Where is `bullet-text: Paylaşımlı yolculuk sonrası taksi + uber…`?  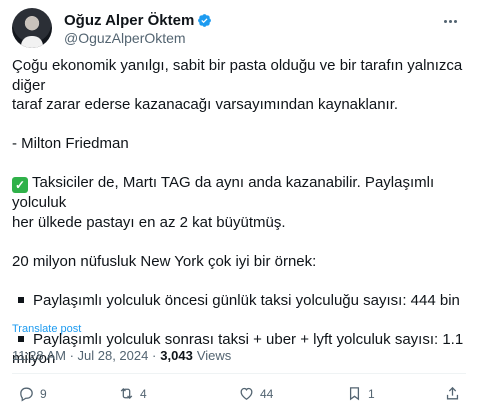 bullet-text: Paylaşımlı yolculuk sonrası taksi + uber… is located at coordinates (248, 339).